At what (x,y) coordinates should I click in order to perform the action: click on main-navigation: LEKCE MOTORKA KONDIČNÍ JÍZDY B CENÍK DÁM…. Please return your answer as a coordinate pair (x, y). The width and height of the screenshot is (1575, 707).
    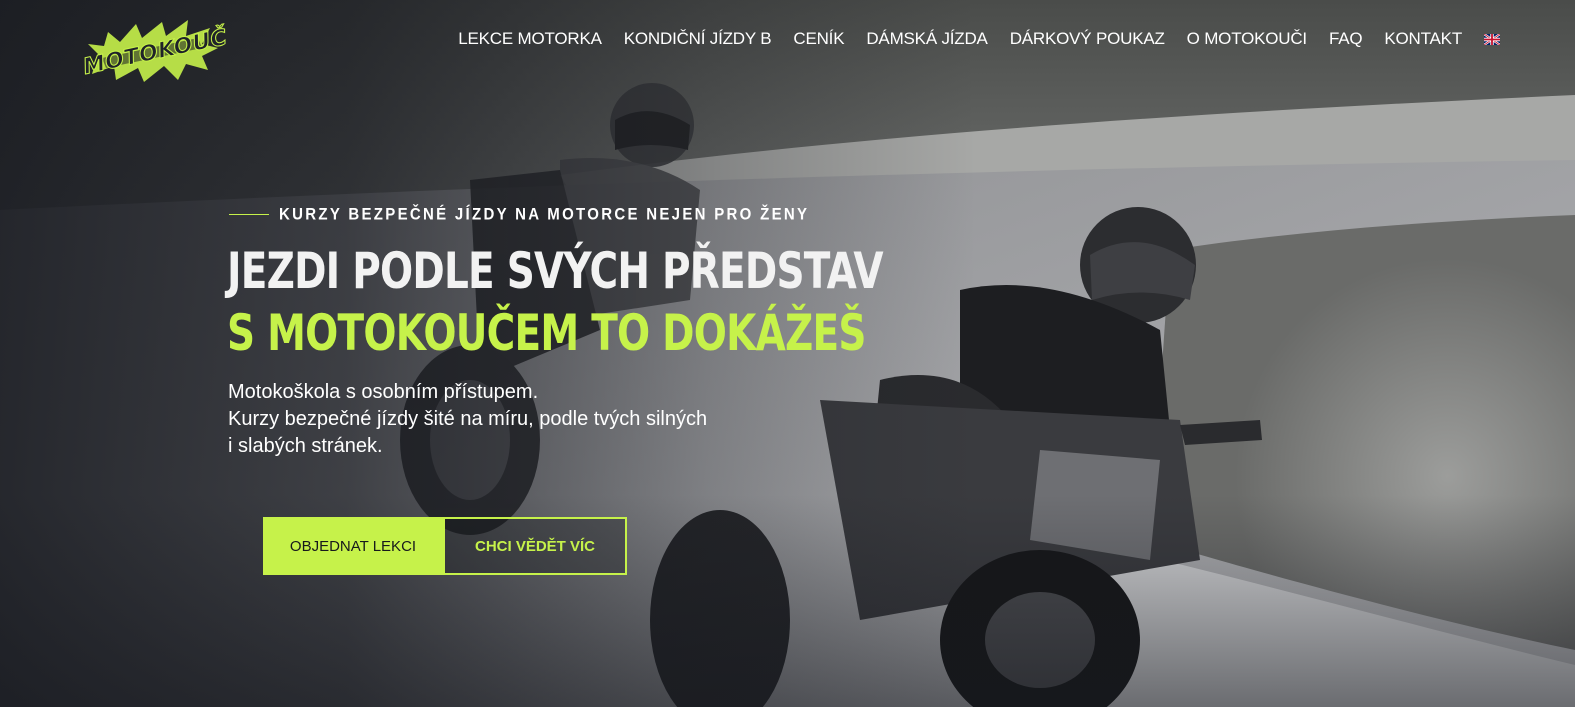
    Looking at the image, I should click on (979, 39).